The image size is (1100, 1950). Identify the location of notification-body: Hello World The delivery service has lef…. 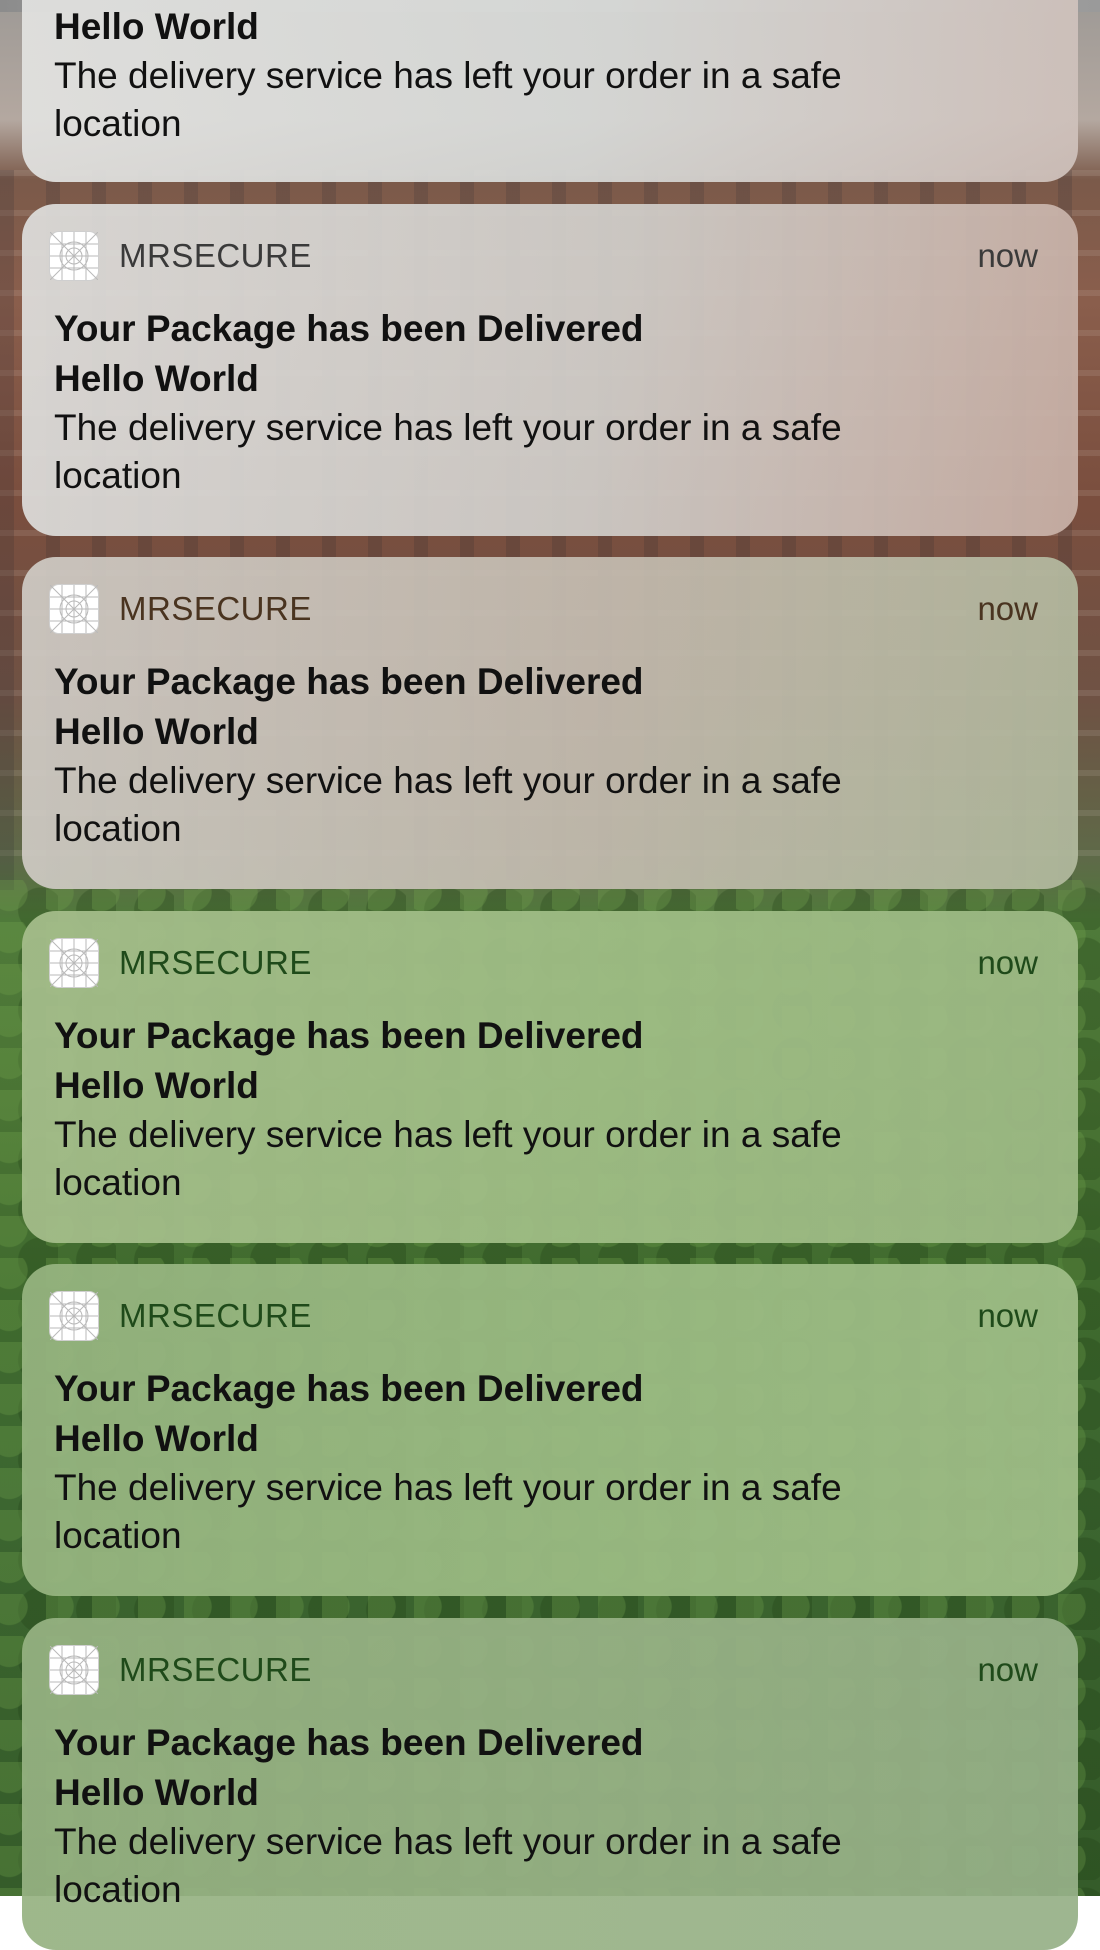
(546, 75).